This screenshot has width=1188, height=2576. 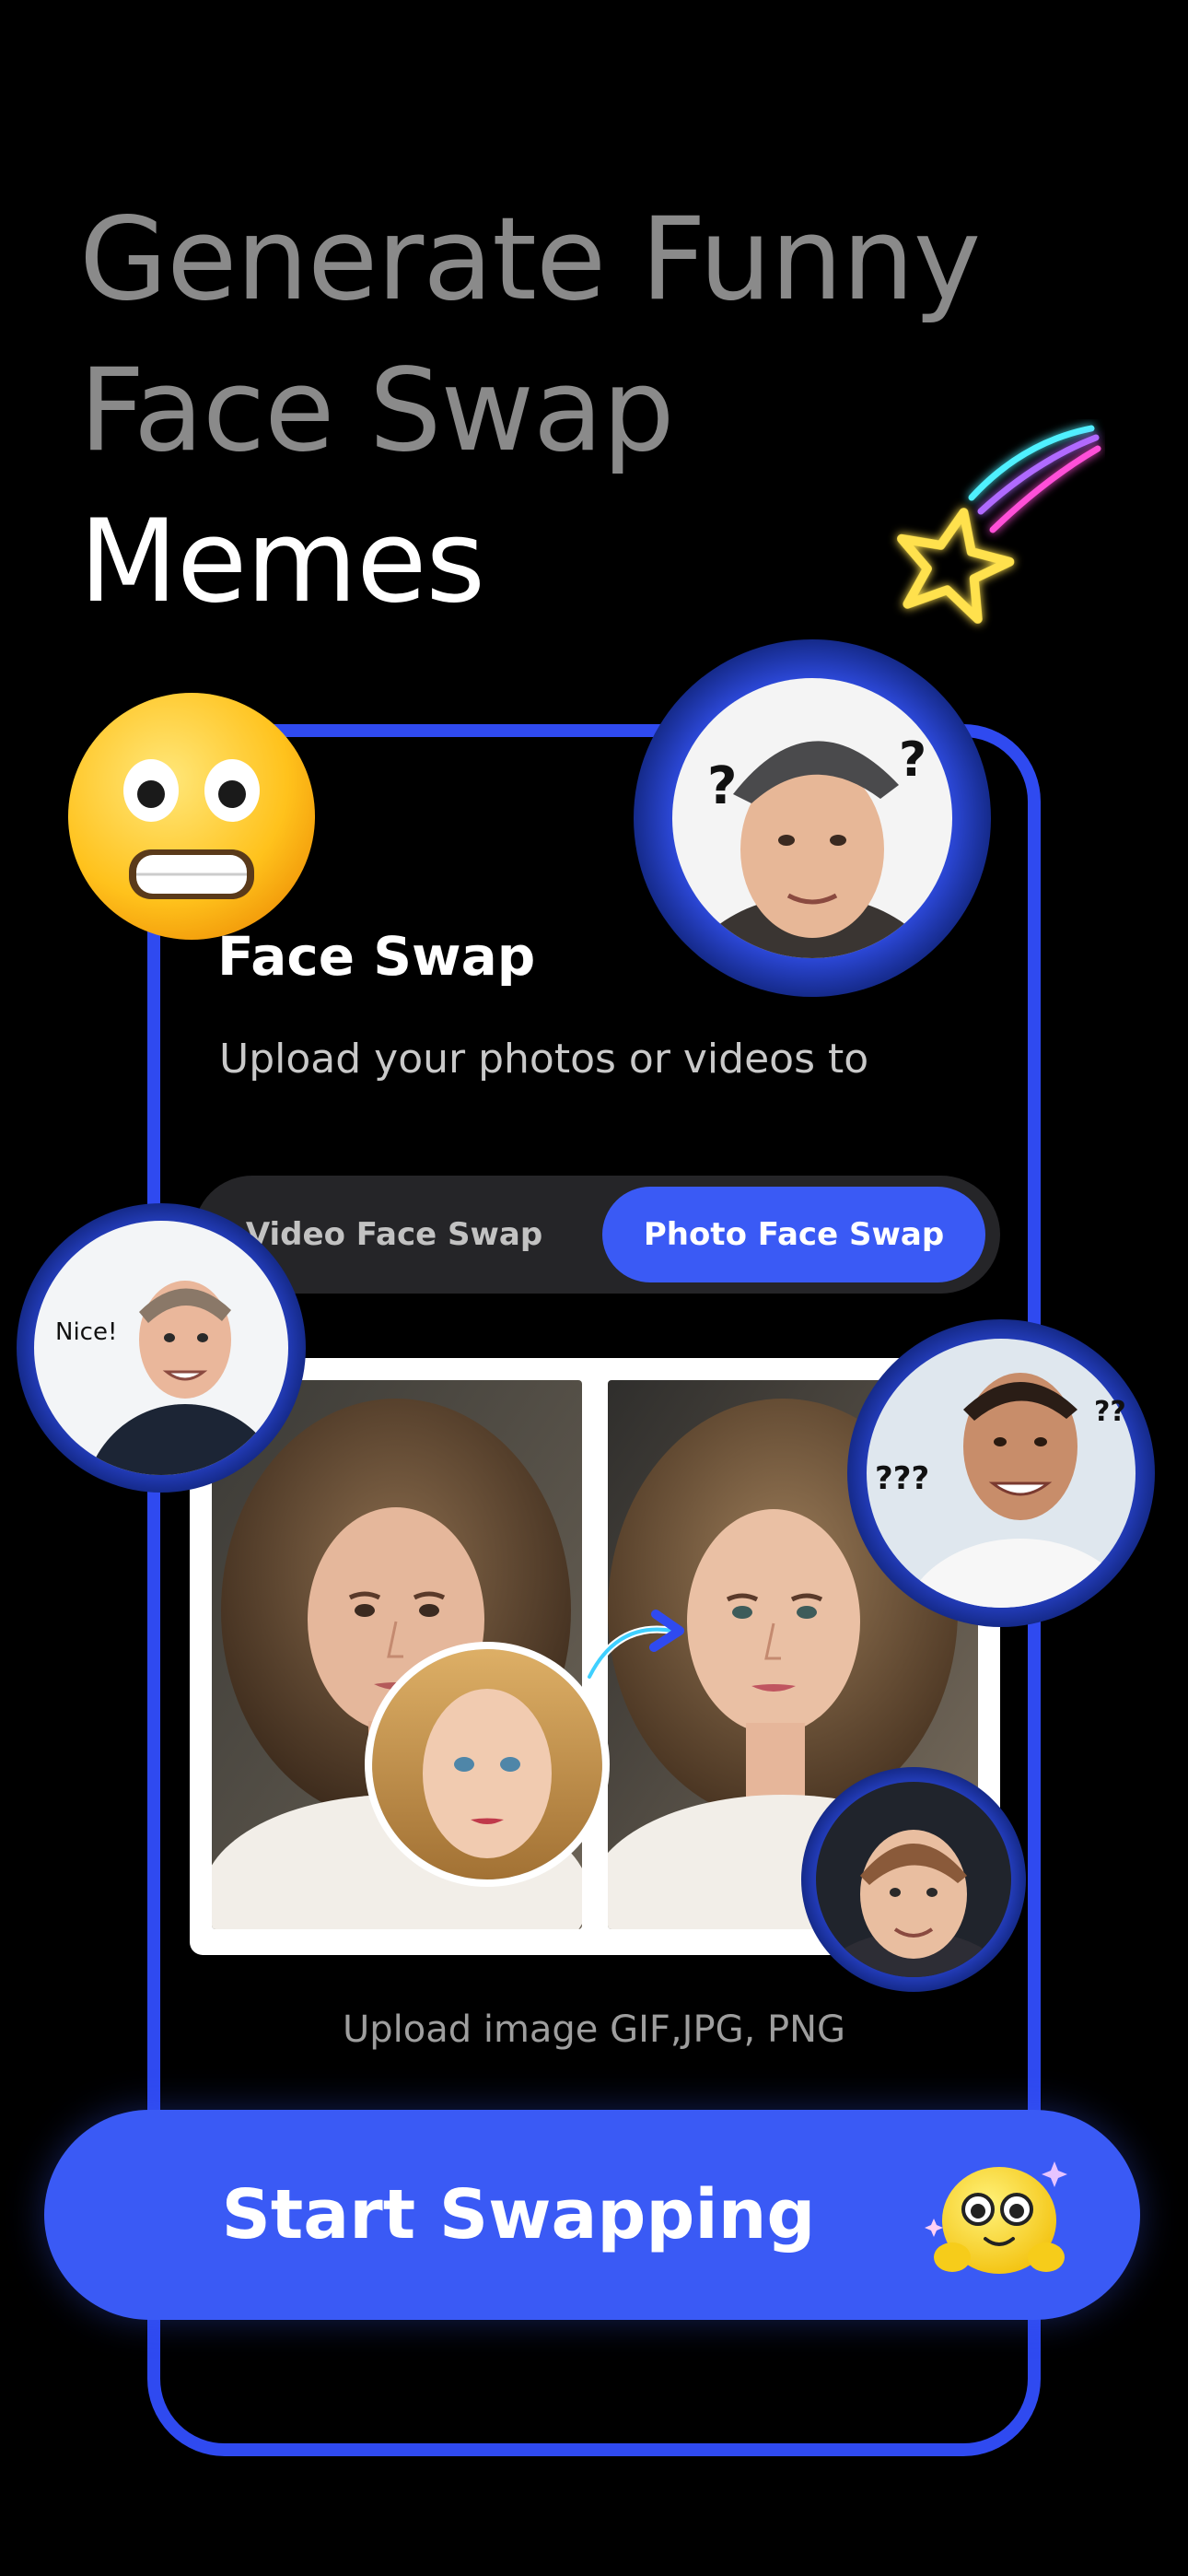 What do you see at coordinates (912, 760) in the screenshot?
I see `question-mark-sticker-2: ?` at bounding box center [912, 760].